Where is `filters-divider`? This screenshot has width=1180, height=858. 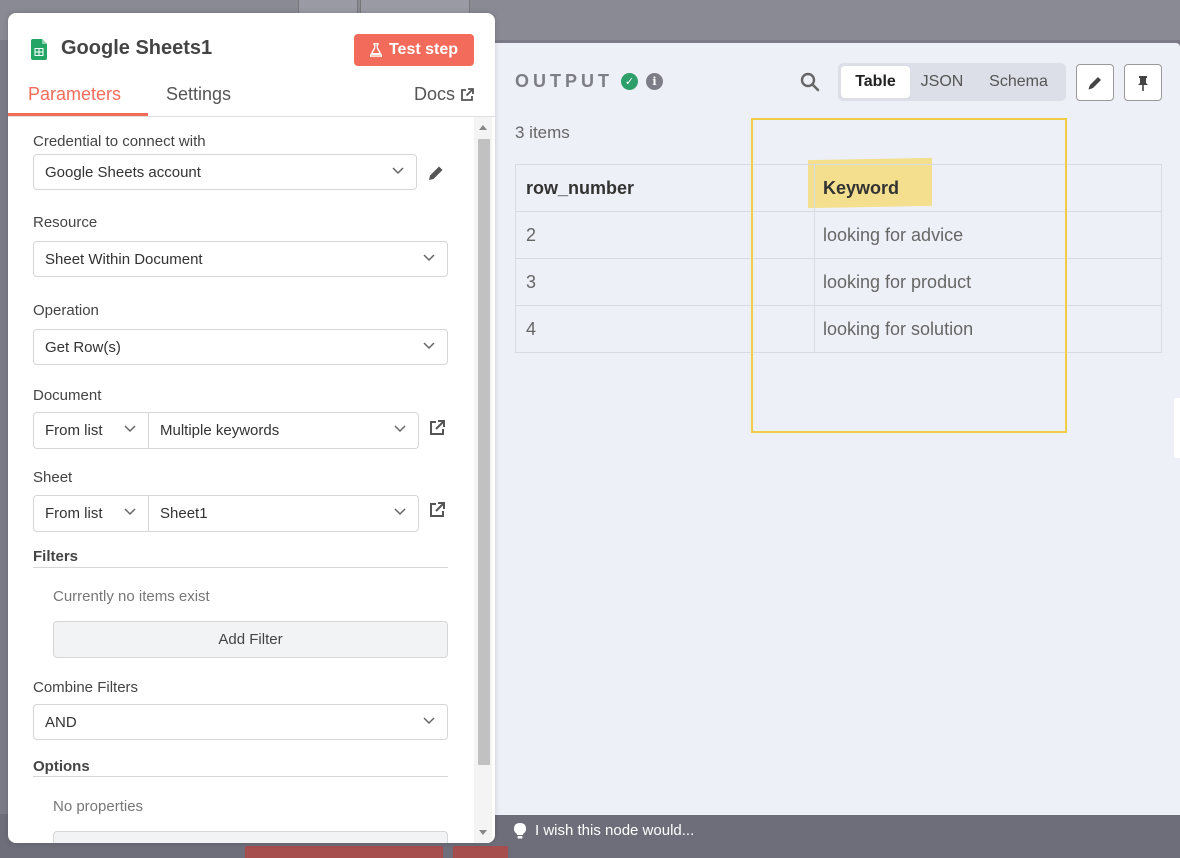 filters-divider is located at coordinates (240, 567).